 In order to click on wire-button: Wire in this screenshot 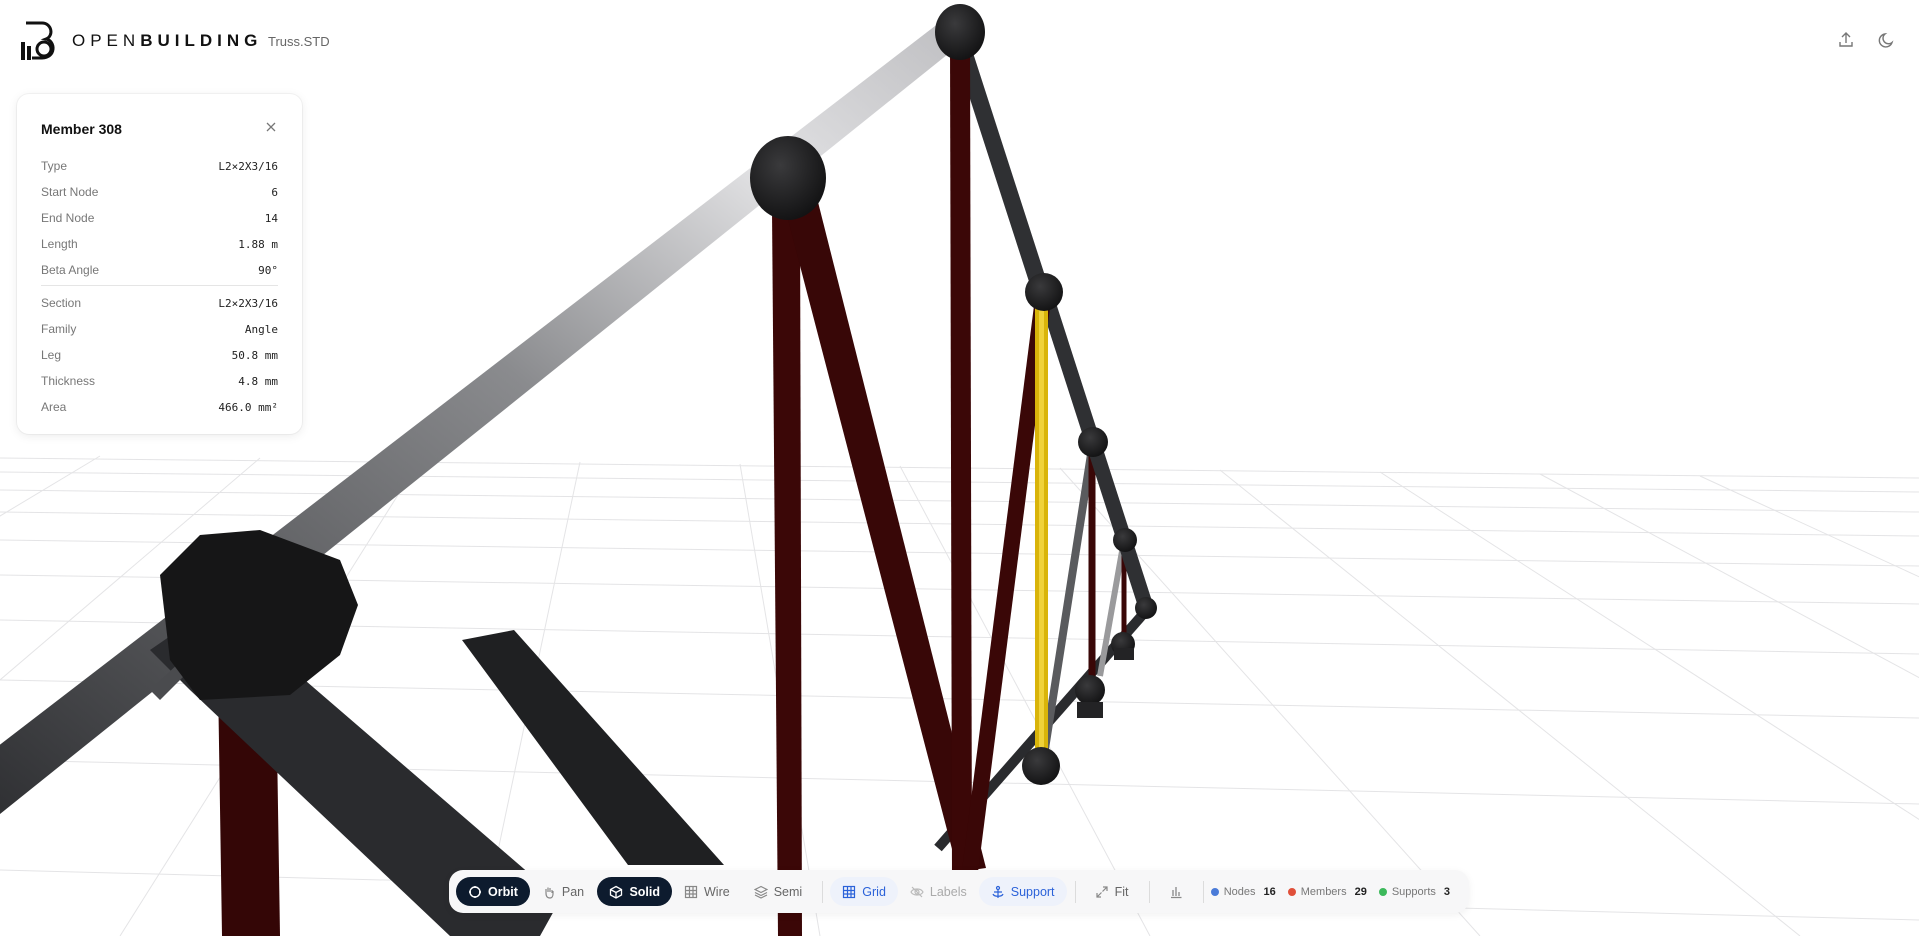, I will do `click(707, 891)`.